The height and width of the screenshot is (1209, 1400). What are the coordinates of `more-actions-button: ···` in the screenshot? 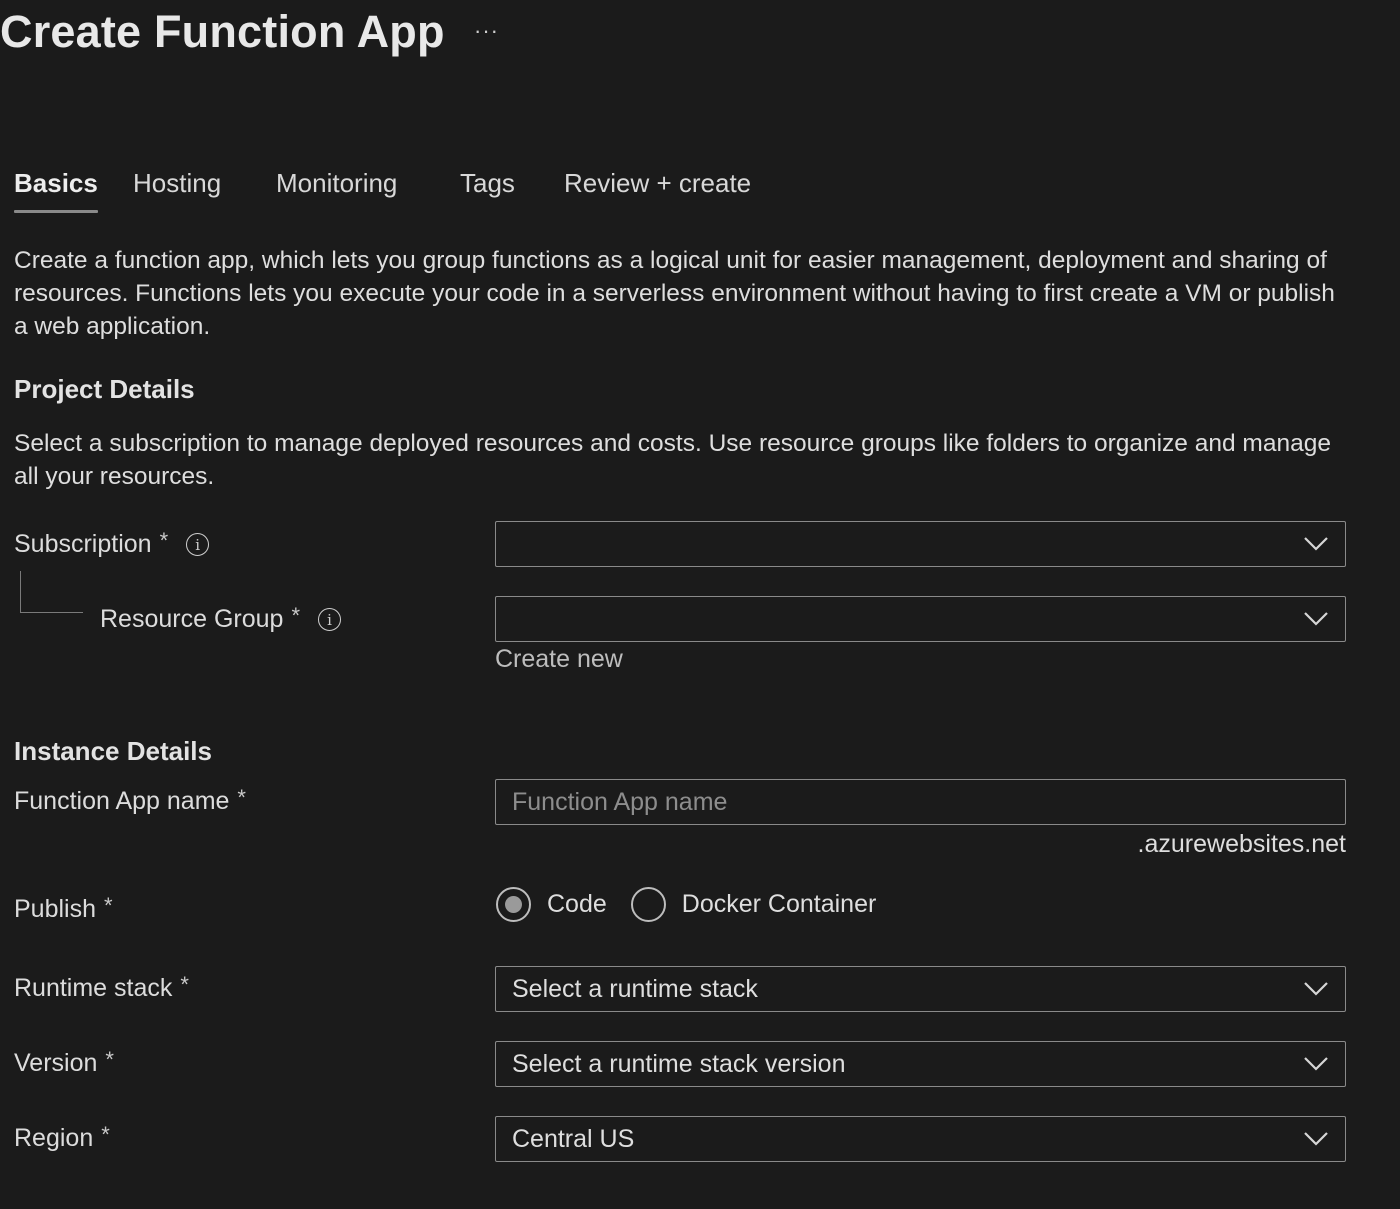 It's located at (486, 31).